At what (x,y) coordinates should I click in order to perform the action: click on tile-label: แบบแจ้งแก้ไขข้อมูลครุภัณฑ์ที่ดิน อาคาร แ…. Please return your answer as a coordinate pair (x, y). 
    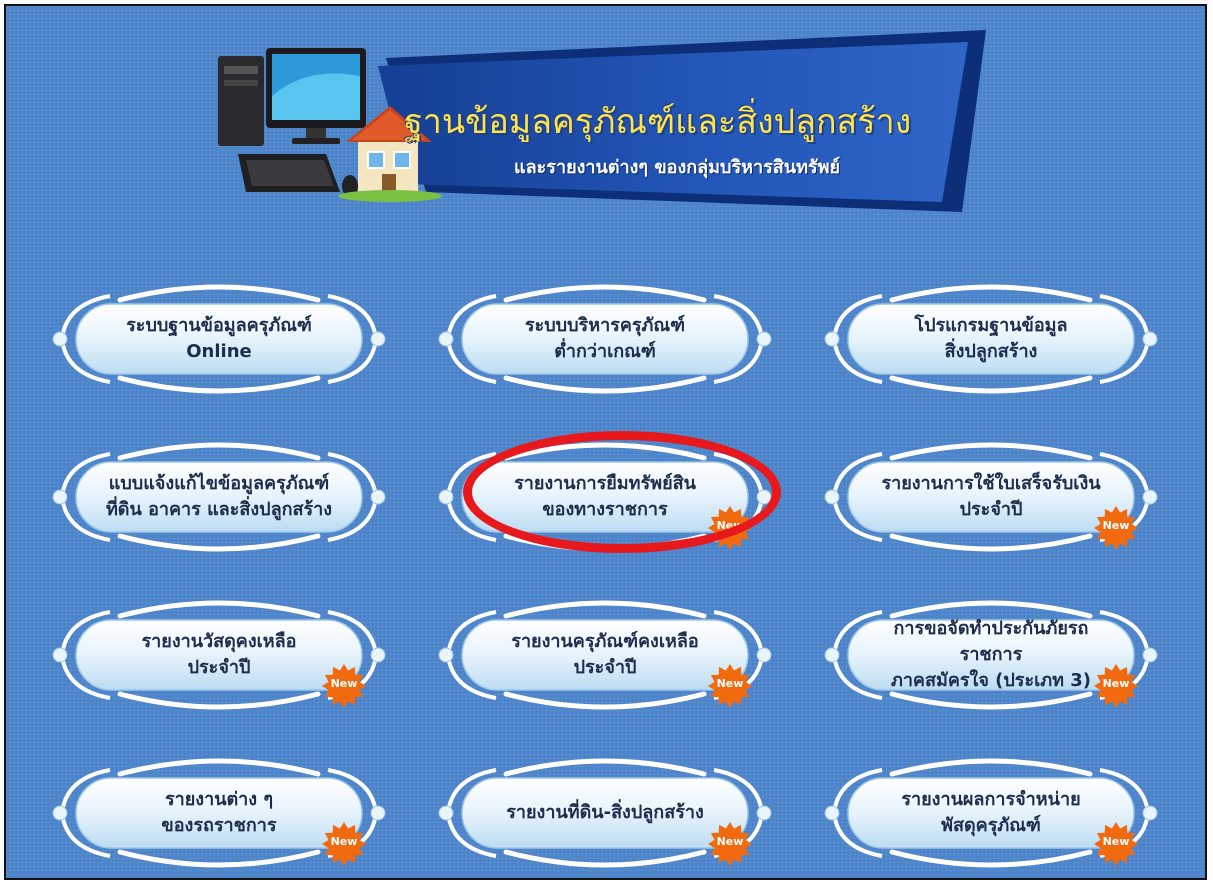
    Looking at the image, I should click on (219, 497).